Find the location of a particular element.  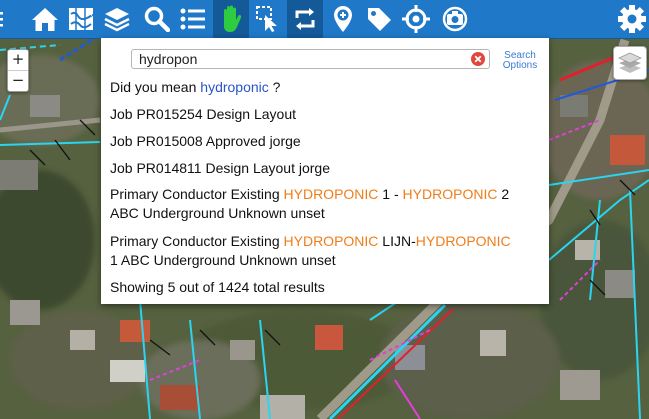

map-button is located at coordinates (81, 19).